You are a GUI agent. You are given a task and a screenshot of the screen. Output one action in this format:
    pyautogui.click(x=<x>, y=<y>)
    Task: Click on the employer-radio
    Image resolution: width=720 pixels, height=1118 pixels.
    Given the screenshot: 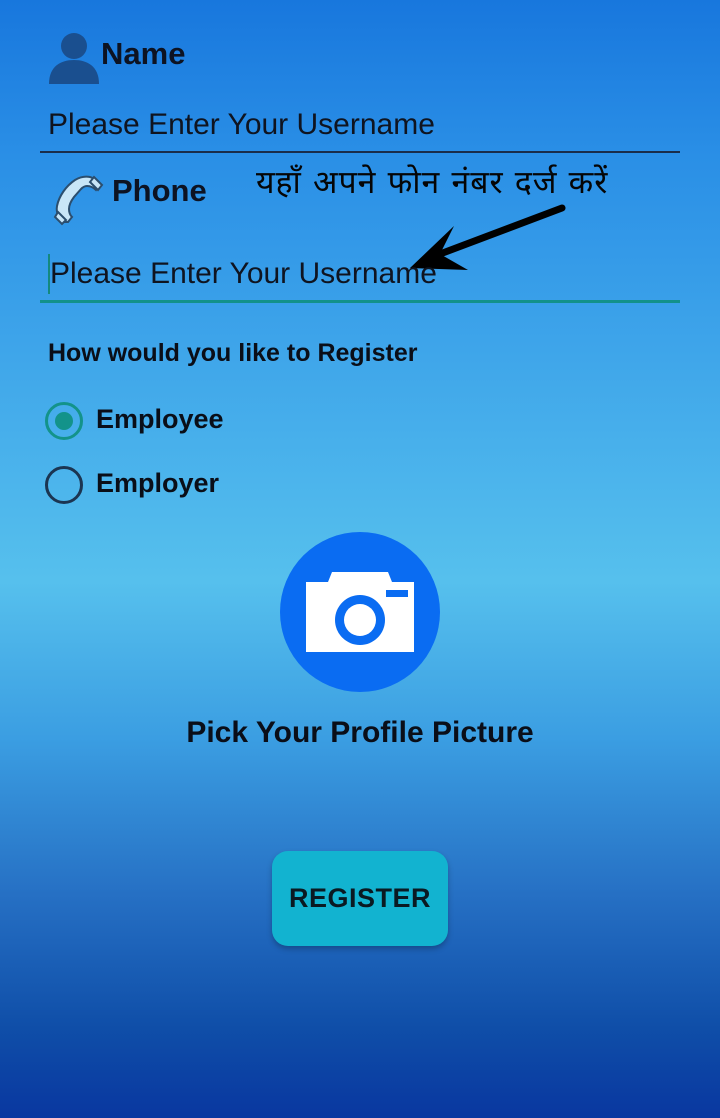 What is the action you would take?
    pyautogui.click(x=64, y=485)
    